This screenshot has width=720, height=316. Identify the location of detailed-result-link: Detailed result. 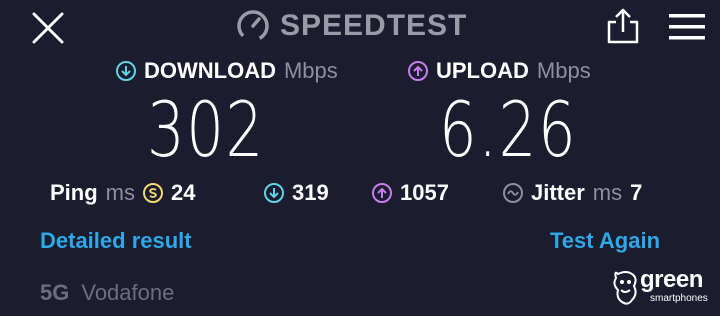
(116, 241).